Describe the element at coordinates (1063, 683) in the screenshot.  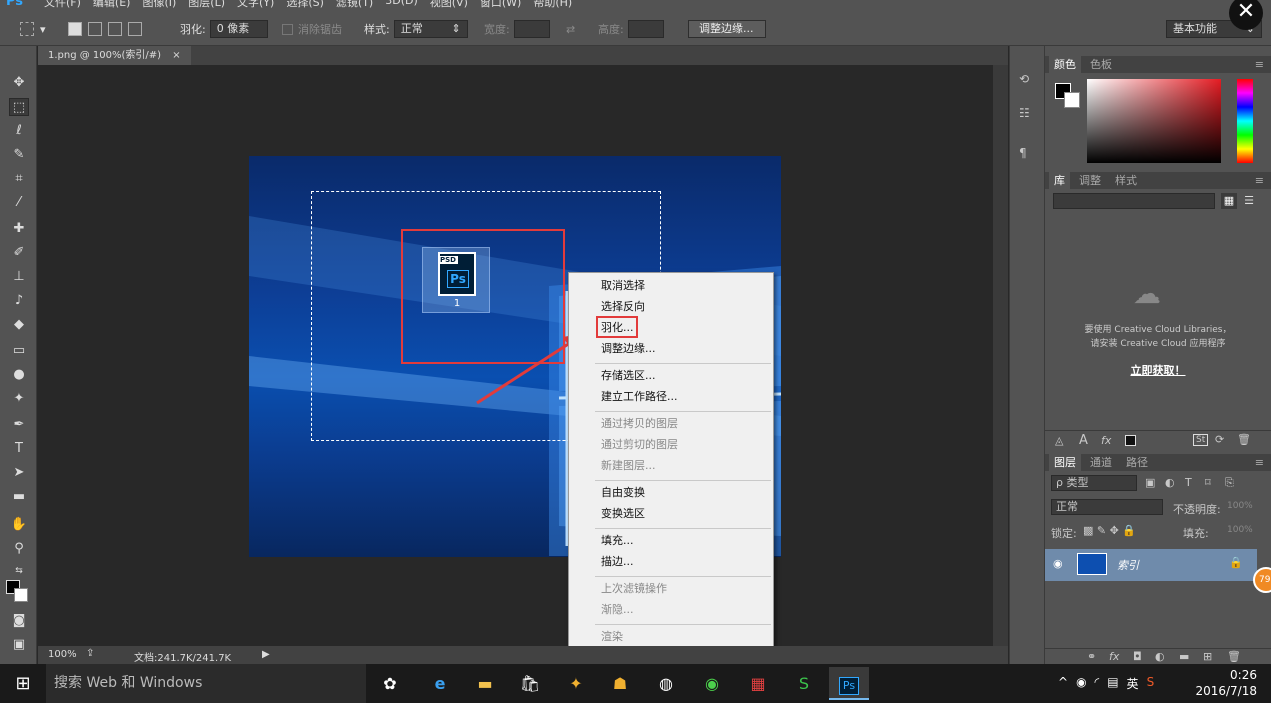
I see `tray-chevron-icon: ^` at that location.